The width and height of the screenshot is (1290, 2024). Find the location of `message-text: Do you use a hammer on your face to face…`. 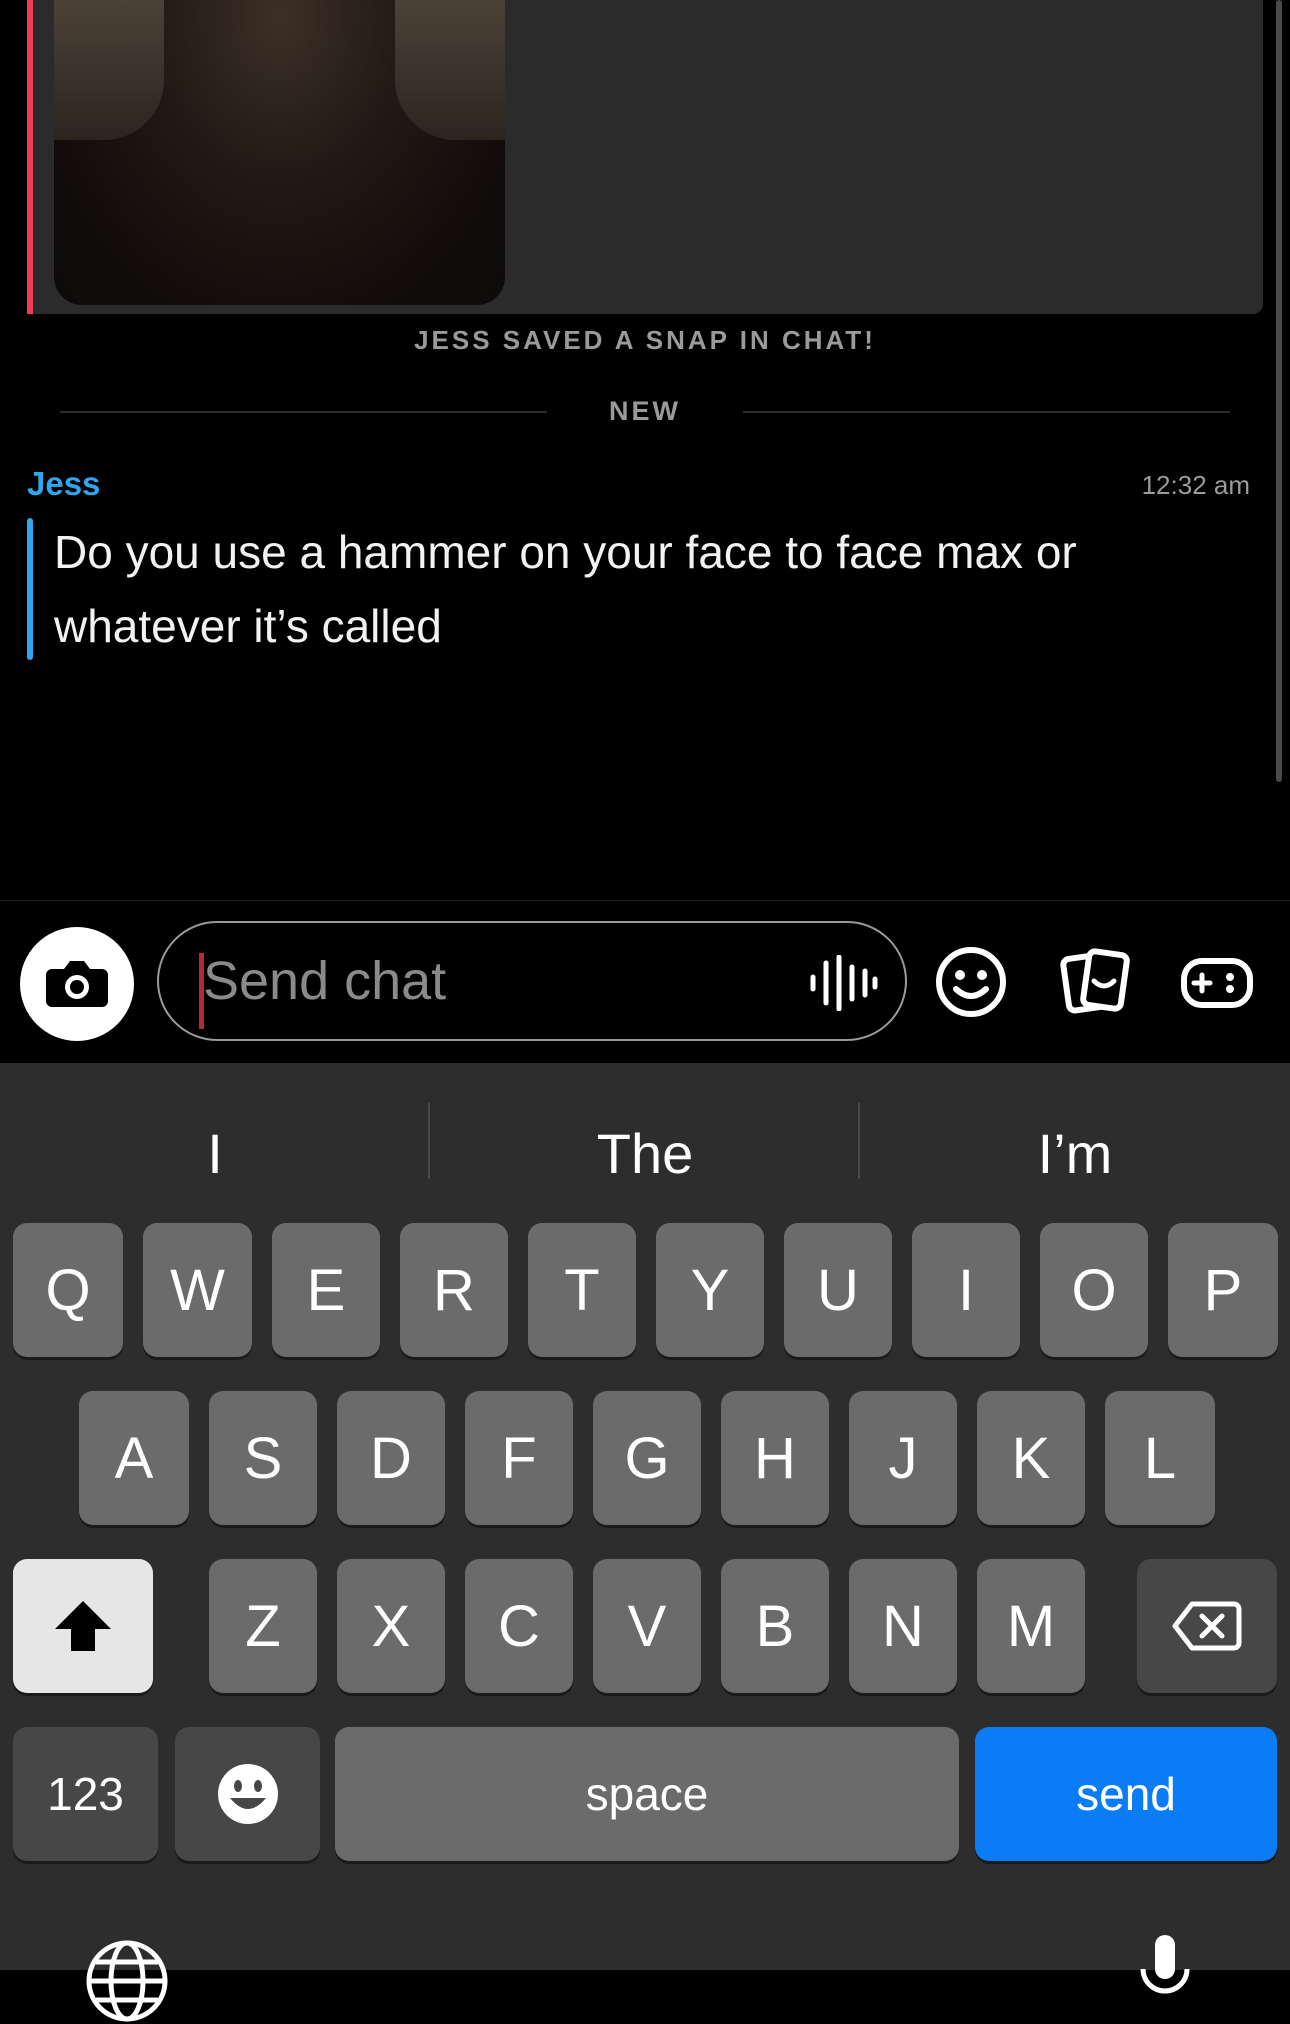

message-text: Do you use a hammer on your face to face… is located at coordinates (654, 589).